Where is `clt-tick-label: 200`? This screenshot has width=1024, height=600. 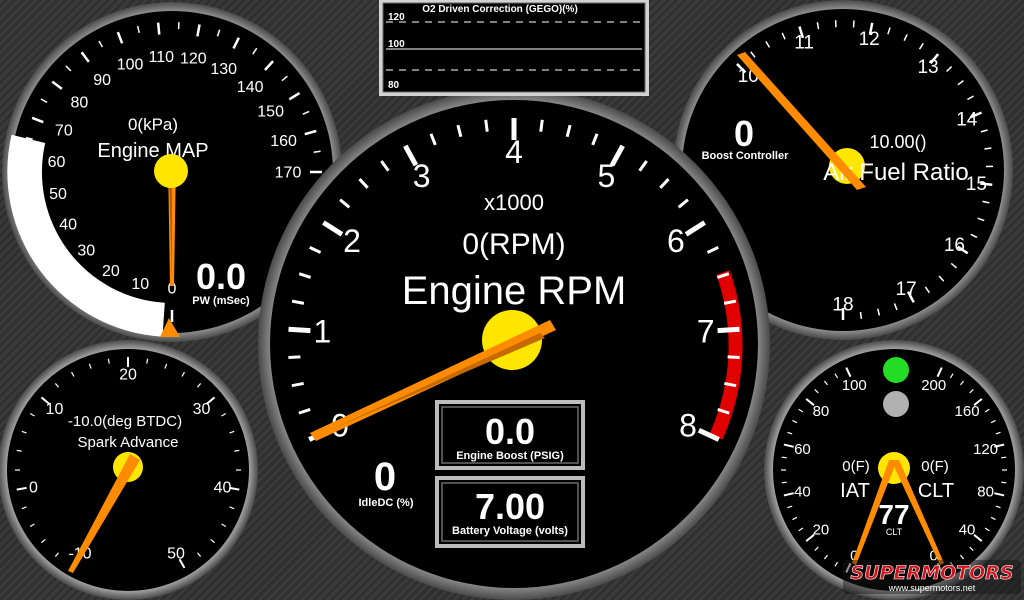 clt-tick-label: 200 is located at coordinates (933, 385).